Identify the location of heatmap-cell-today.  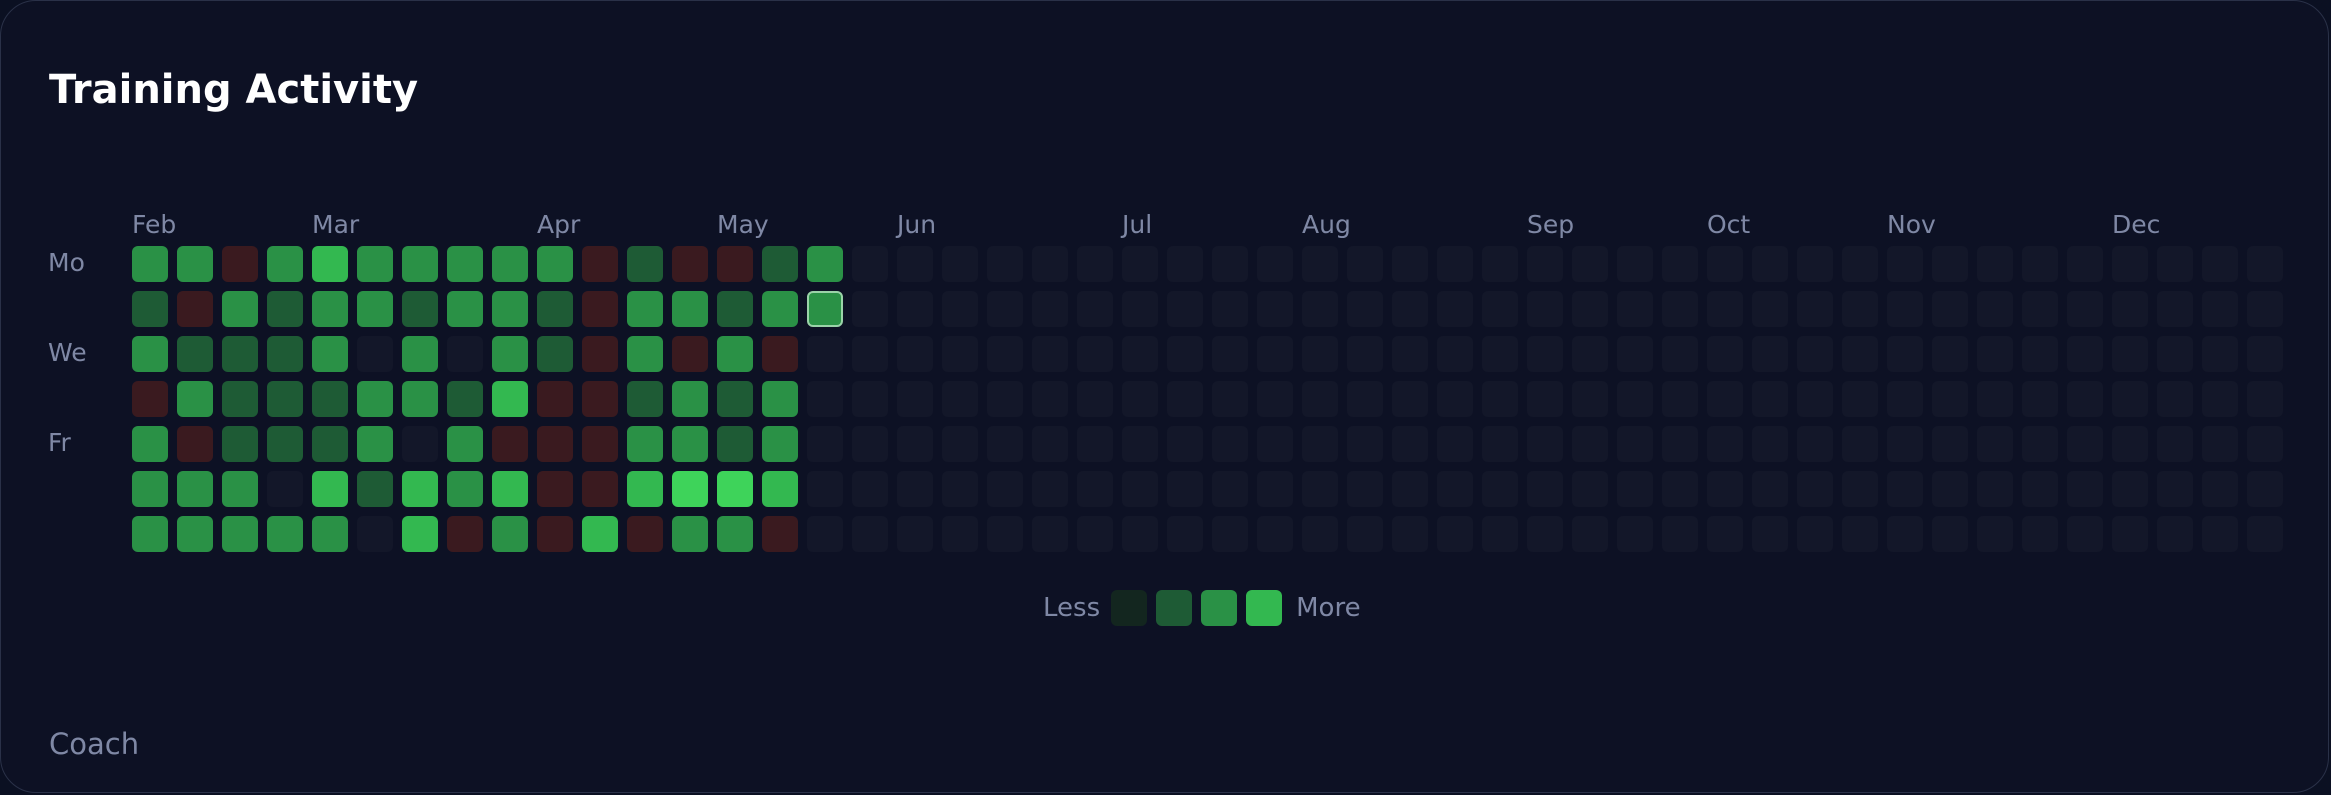
(825, 309).